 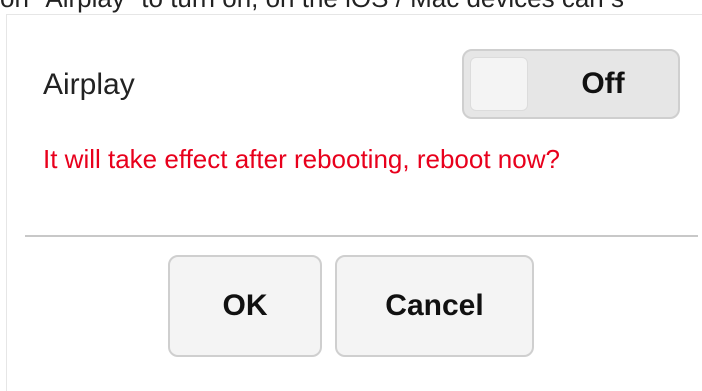 What do you see at coordinates (434, 306) in the screenshot?
I see `cancel-button: Cancel` at bounding box center [434, 306].